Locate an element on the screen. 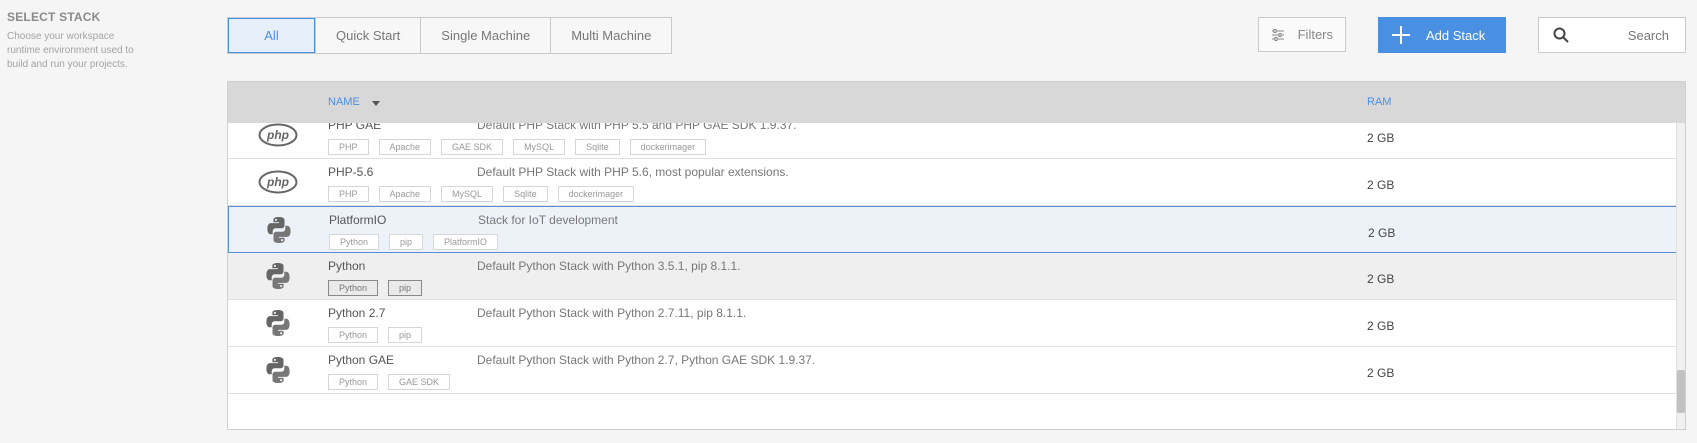 Image resolution: width=1697 pixels, height=443 pixels. search-input is located at coordinates (1624, 35).